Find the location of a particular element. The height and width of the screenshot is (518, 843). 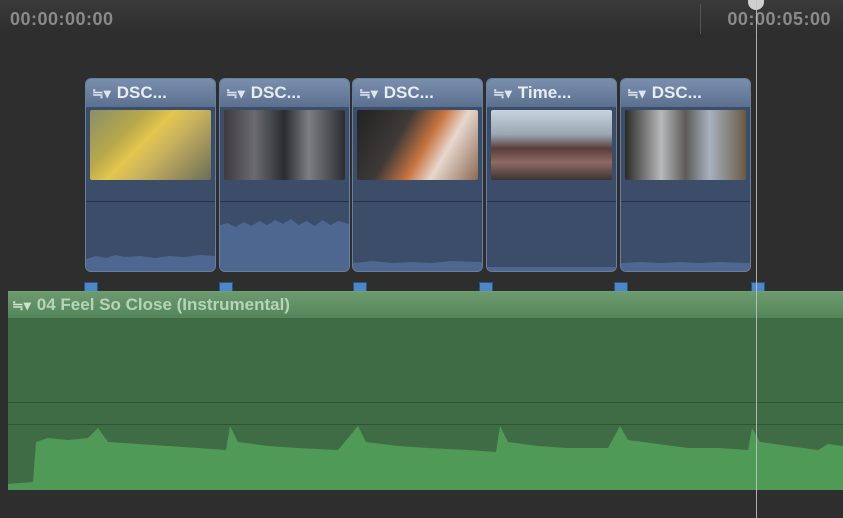

audio-divider is located at coordinates (425, 402).